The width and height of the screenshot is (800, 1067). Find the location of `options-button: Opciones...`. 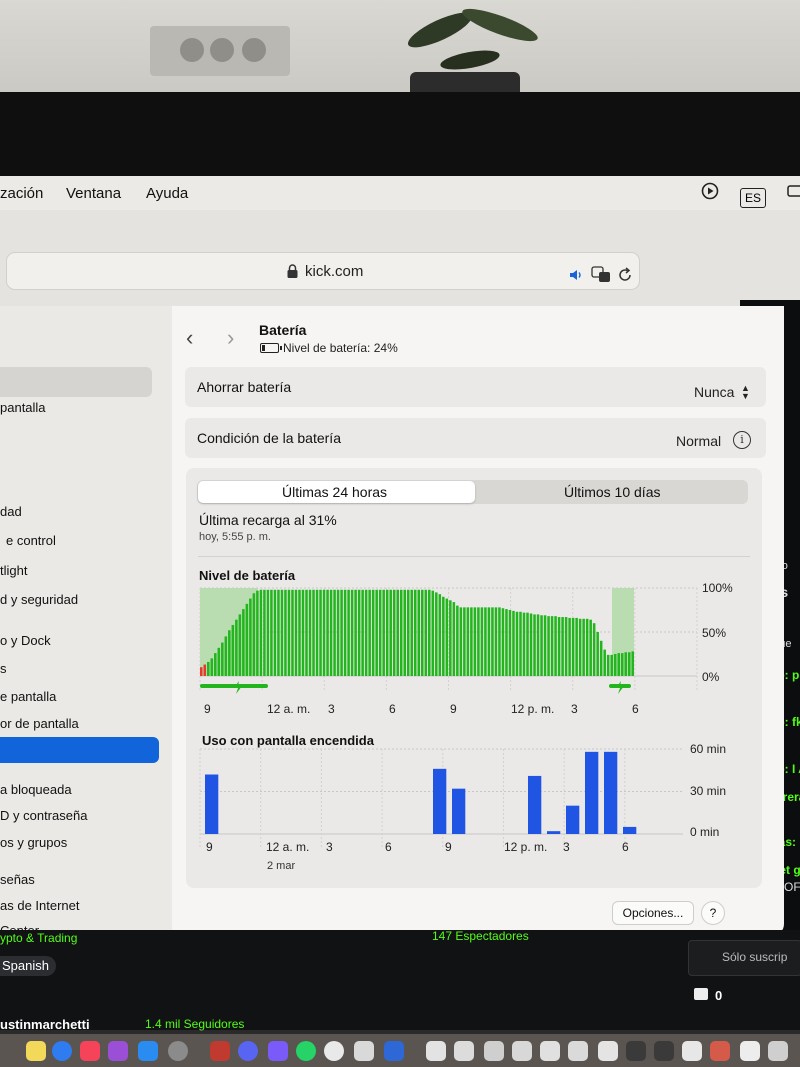

options-button: Opciones... is located at coordinates (653, 913).